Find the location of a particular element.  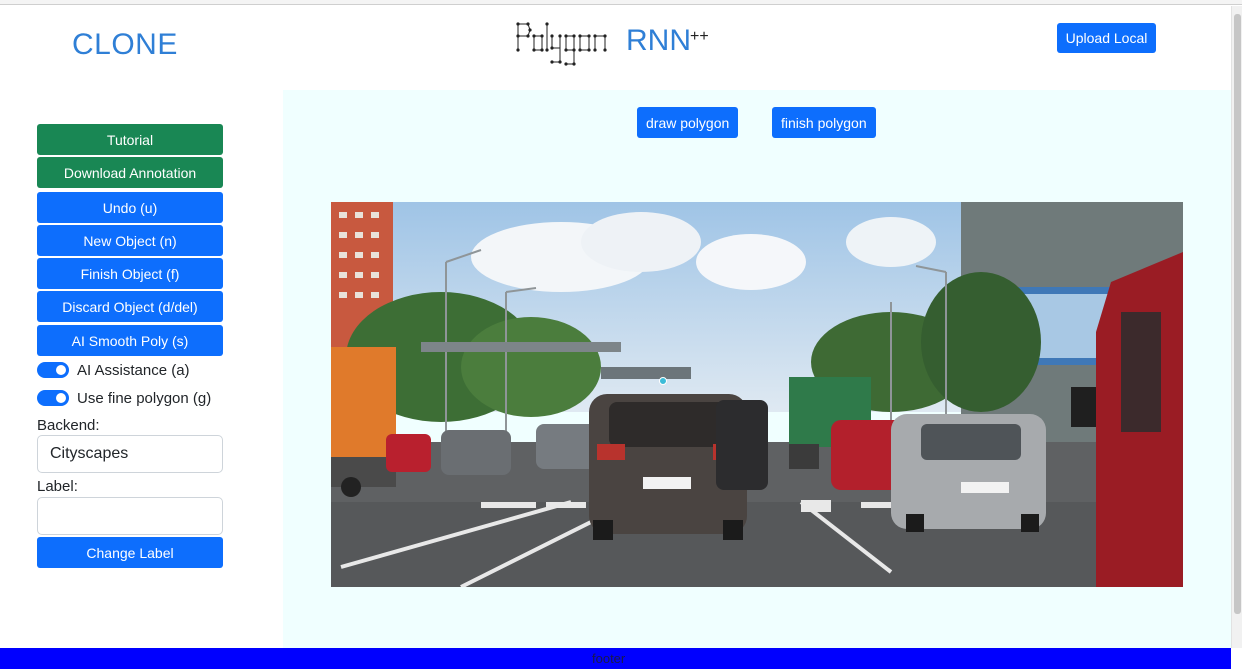

polygonrnn-logo: RNN ++ is located at coordinates (617, 46).